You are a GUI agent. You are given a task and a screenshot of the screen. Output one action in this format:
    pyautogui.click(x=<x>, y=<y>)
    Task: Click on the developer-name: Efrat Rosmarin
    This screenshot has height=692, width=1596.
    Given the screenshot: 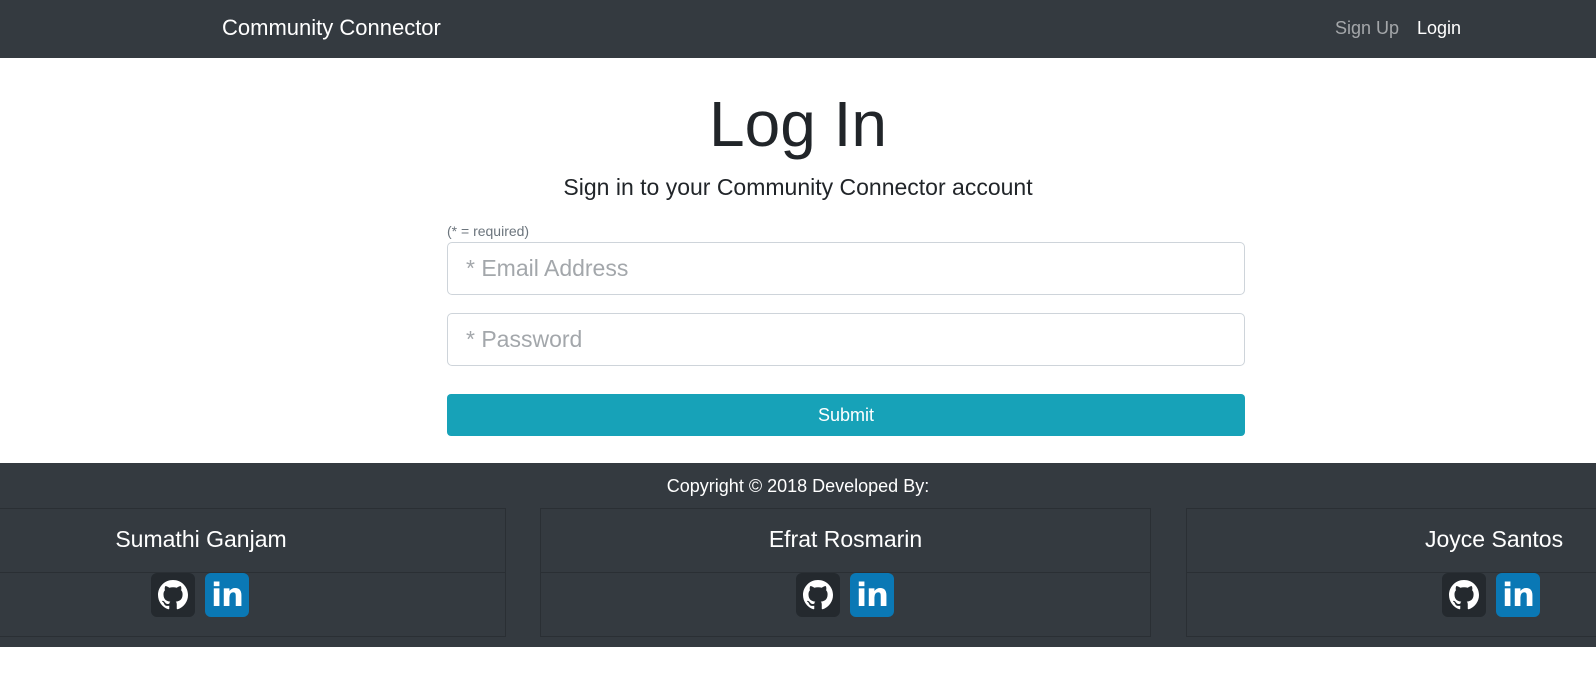 What is the action you would take?
    pyautogui.click(x=845, y=539)
    